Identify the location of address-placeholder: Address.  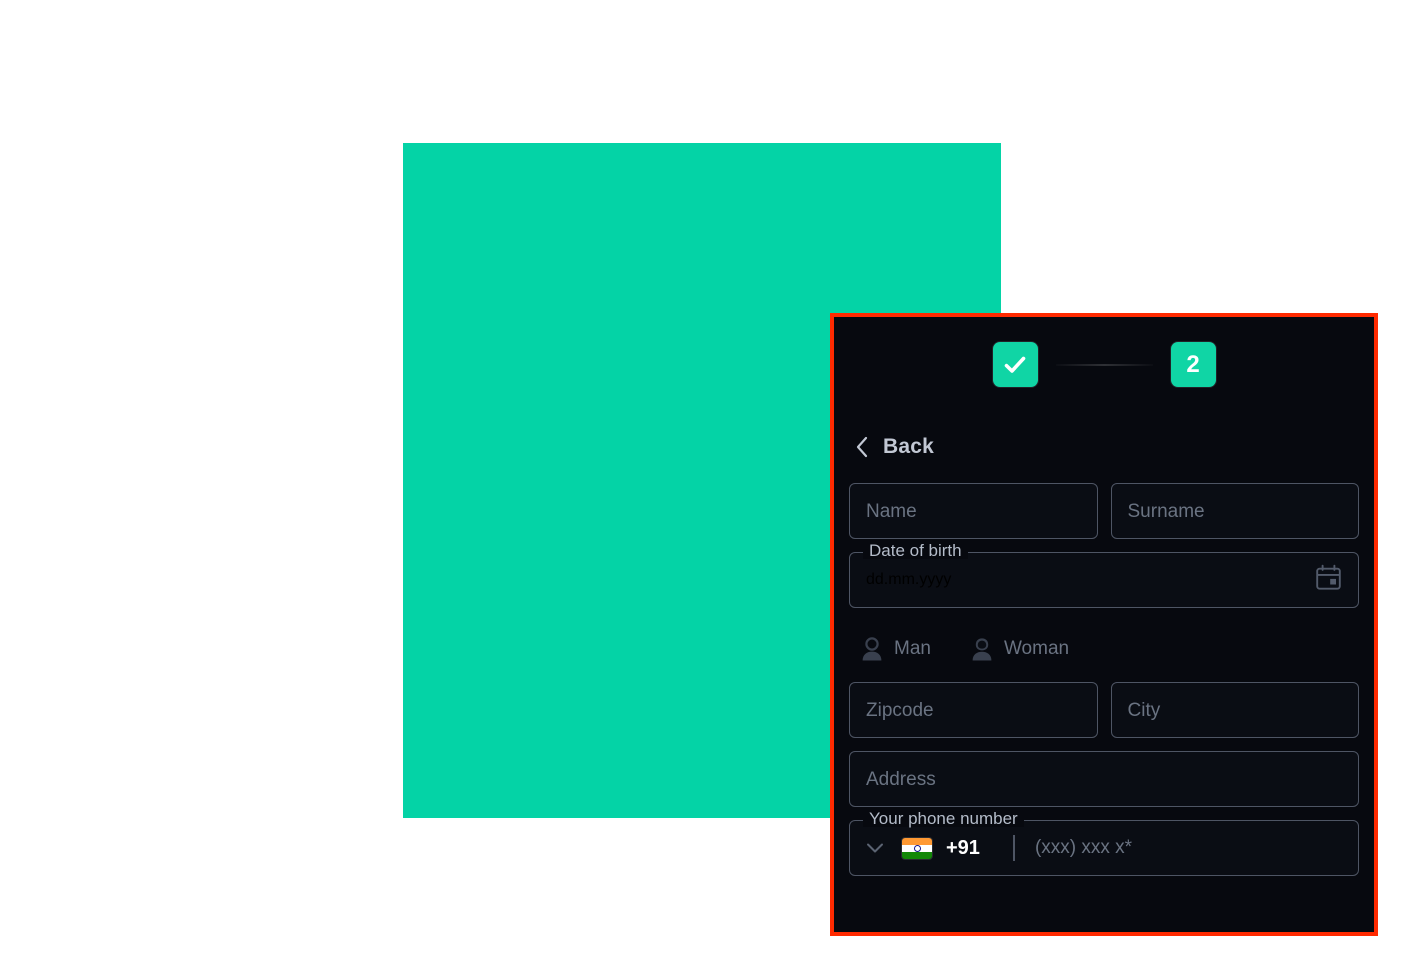
(901, 779).